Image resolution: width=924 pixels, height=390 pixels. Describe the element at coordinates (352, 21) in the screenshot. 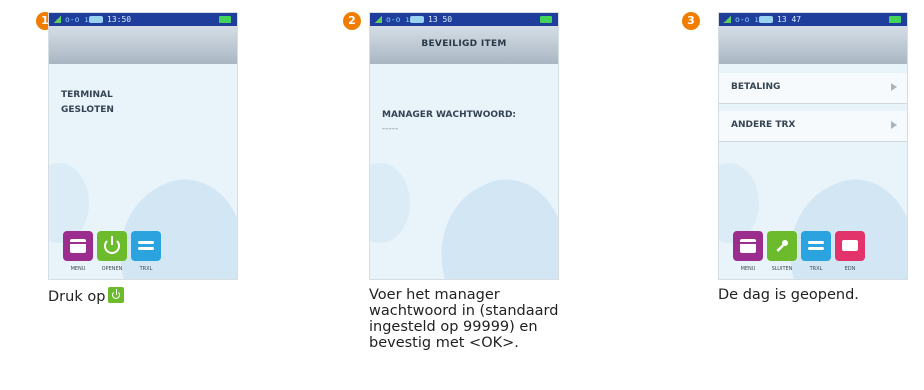

I see `step-number-badge: 2` at that location.